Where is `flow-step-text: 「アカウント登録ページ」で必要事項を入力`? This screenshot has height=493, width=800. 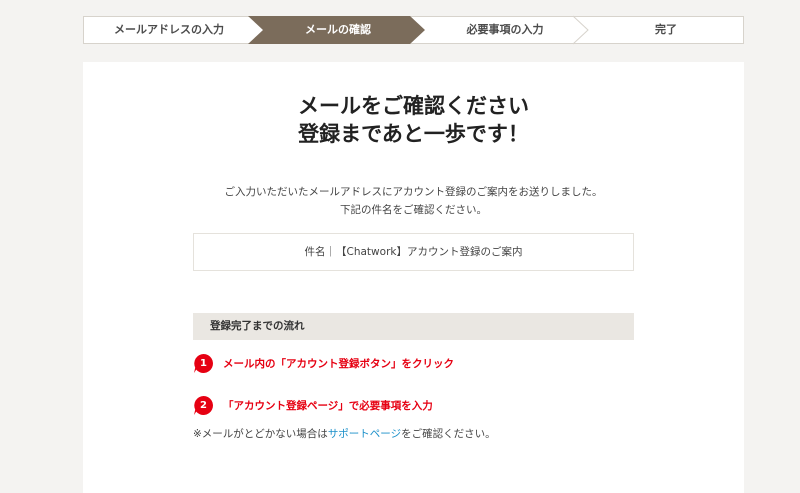 flow-step-text: 「アカウント登録ページ」で必要事項を入力 is located at coordinates (328, 406).